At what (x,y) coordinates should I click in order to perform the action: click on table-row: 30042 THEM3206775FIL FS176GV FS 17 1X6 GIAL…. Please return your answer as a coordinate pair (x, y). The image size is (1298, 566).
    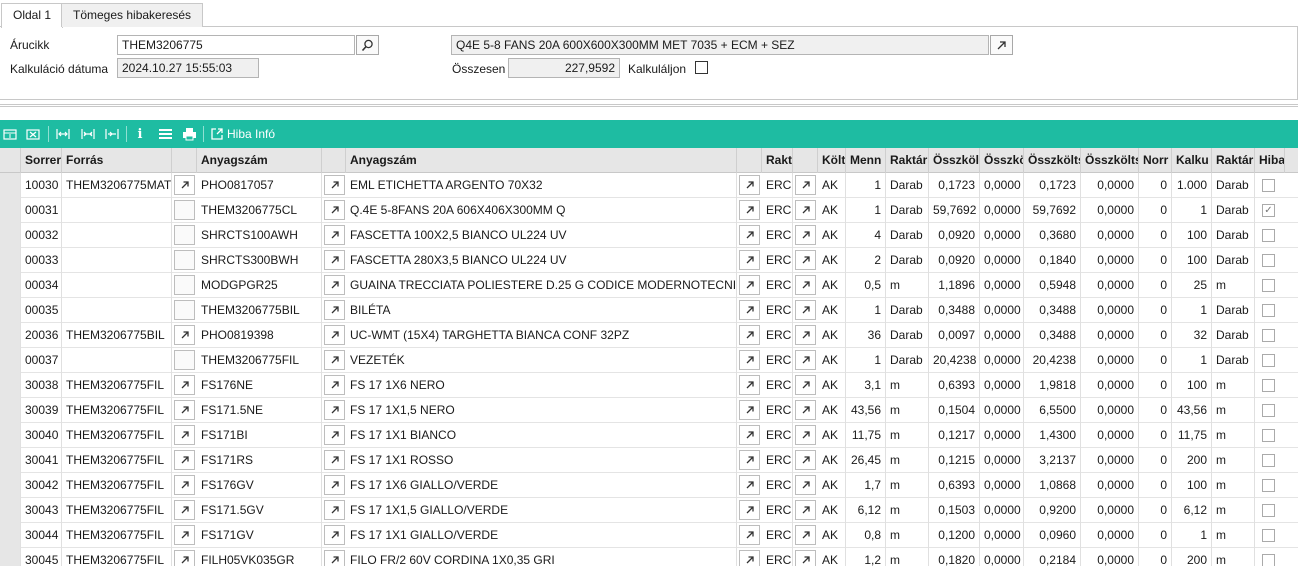
    Looking at the image, I should click on (649, 485).